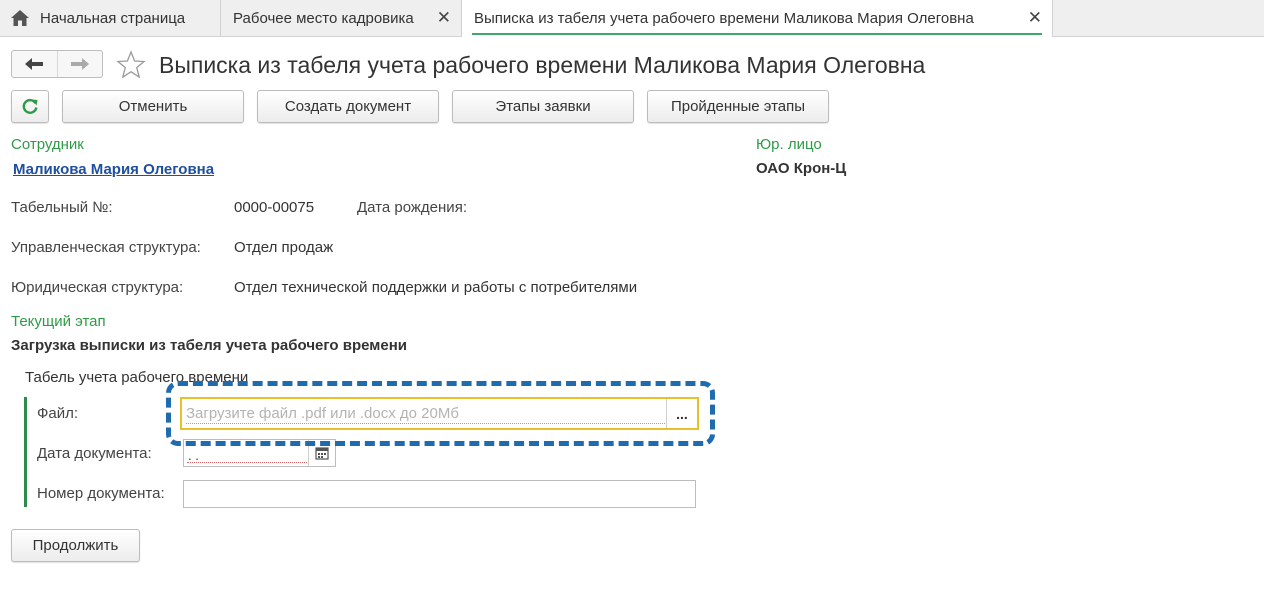 This screenshot has height=589, width=1264. I want to click on favorite-star-icon, so click(131, 65).